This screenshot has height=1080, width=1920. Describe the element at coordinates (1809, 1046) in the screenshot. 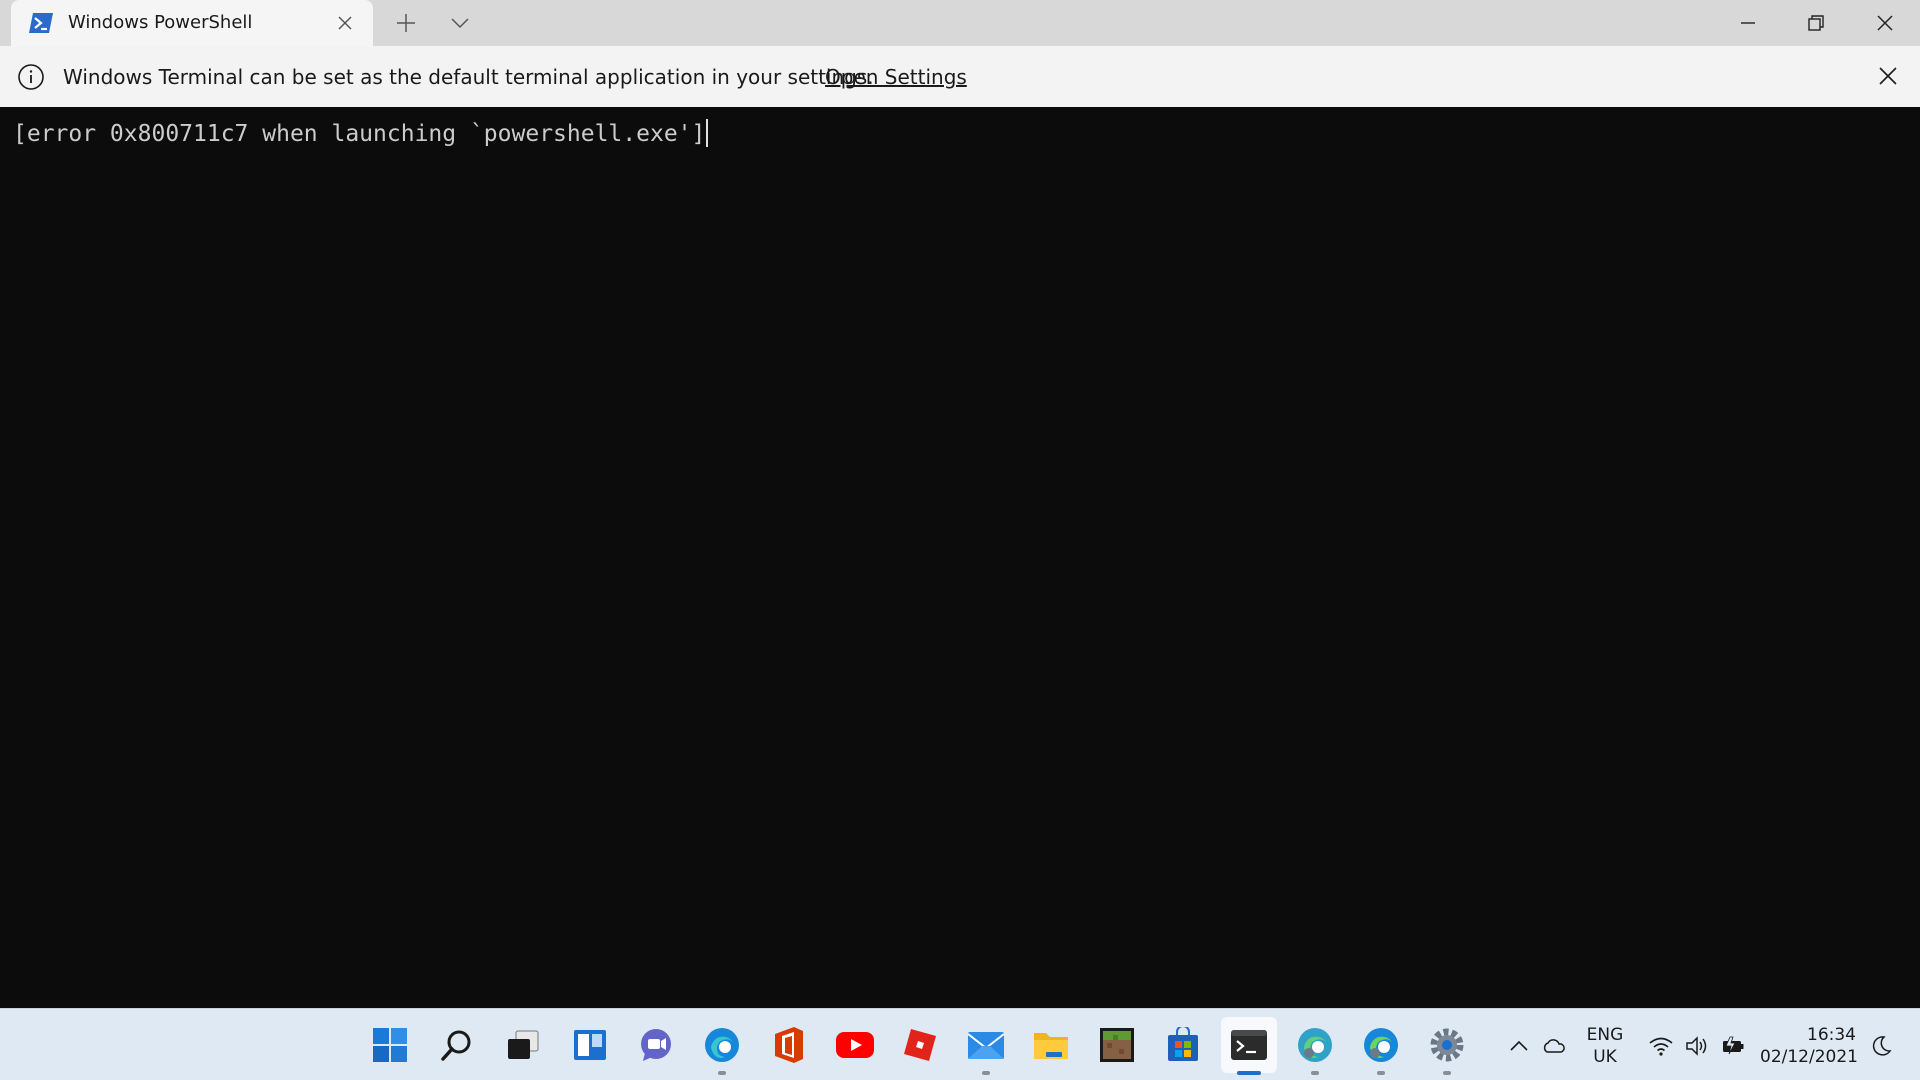

I see `clock: 16:34 02/12/2021` at that location.